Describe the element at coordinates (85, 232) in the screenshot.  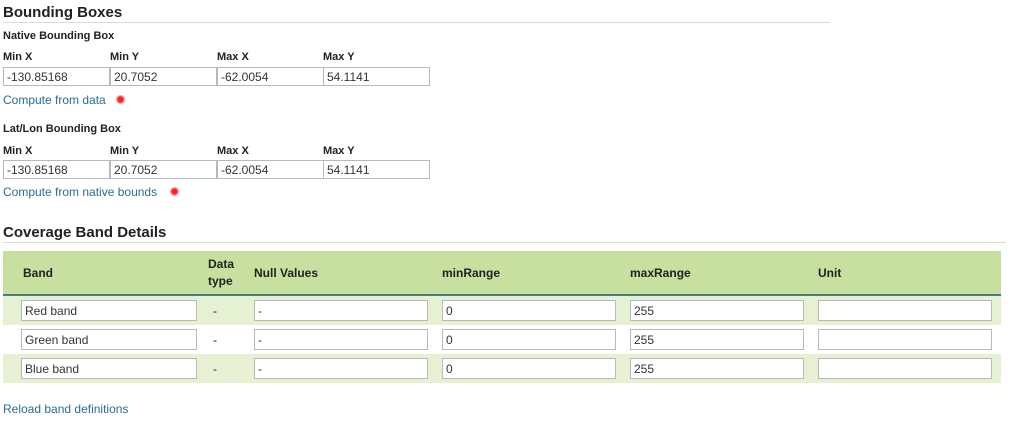
I see `coverage-band-heading: Coverage Band Details` at that location.